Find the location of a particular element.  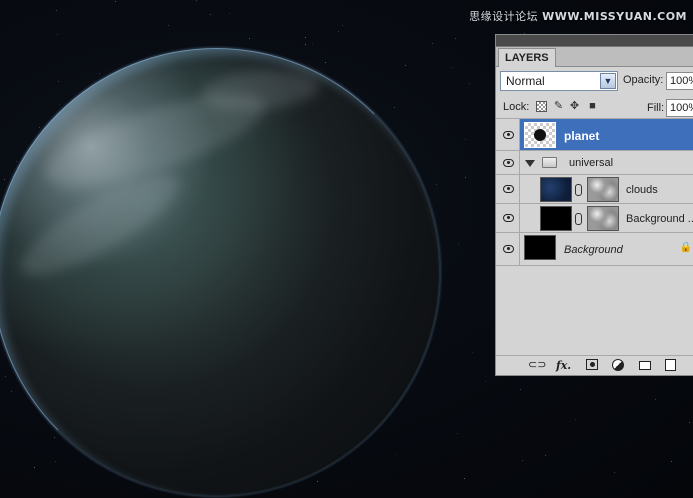

layer-name: Background is located at coordinates (593, 250).